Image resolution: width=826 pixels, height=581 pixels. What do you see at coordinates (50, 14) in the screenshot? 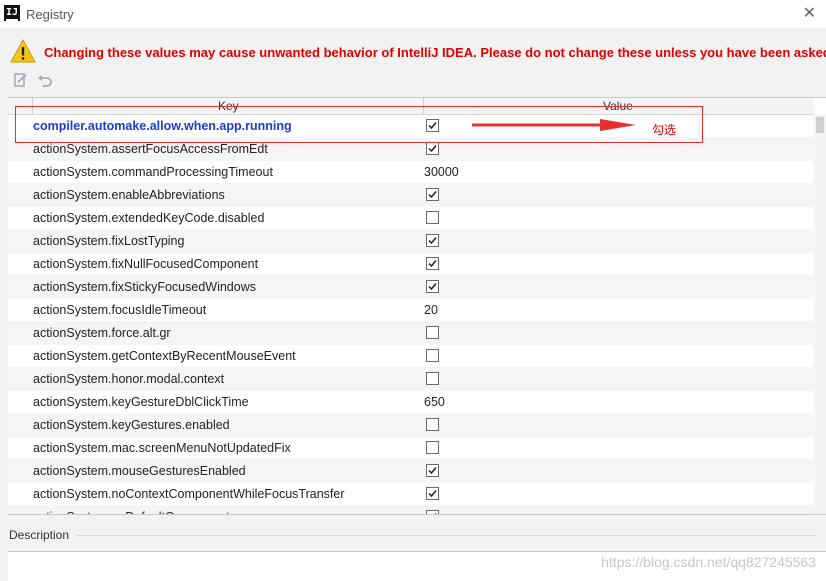
I see `window-title: Registry` at bounding box center [50, 14].